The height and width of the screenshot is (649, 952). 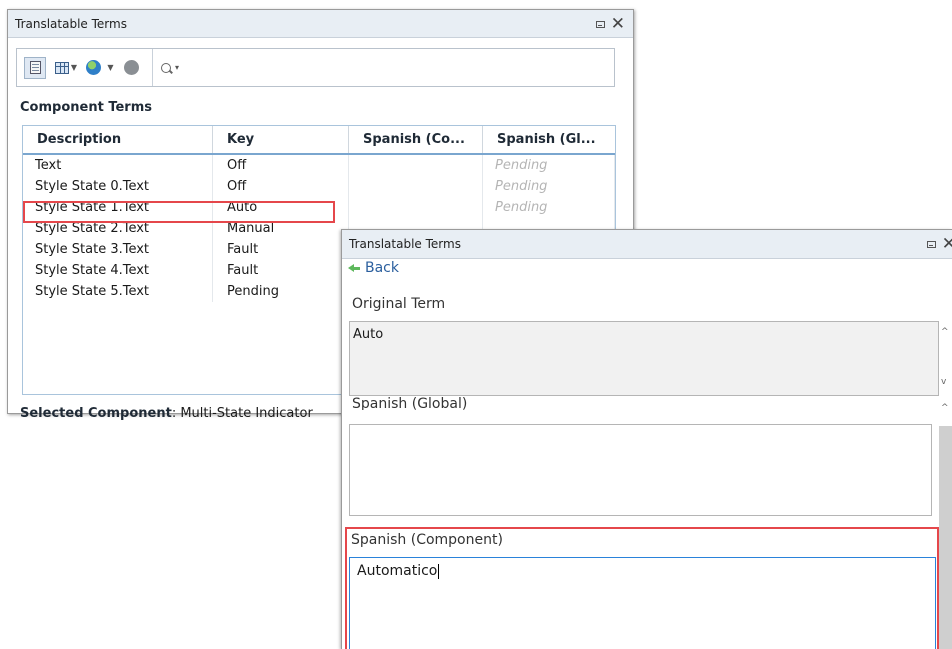 What do you see at coordinates (281, 139) in the screenshot?
I see `column-header-key: Key` at bounding box center [281, 139].